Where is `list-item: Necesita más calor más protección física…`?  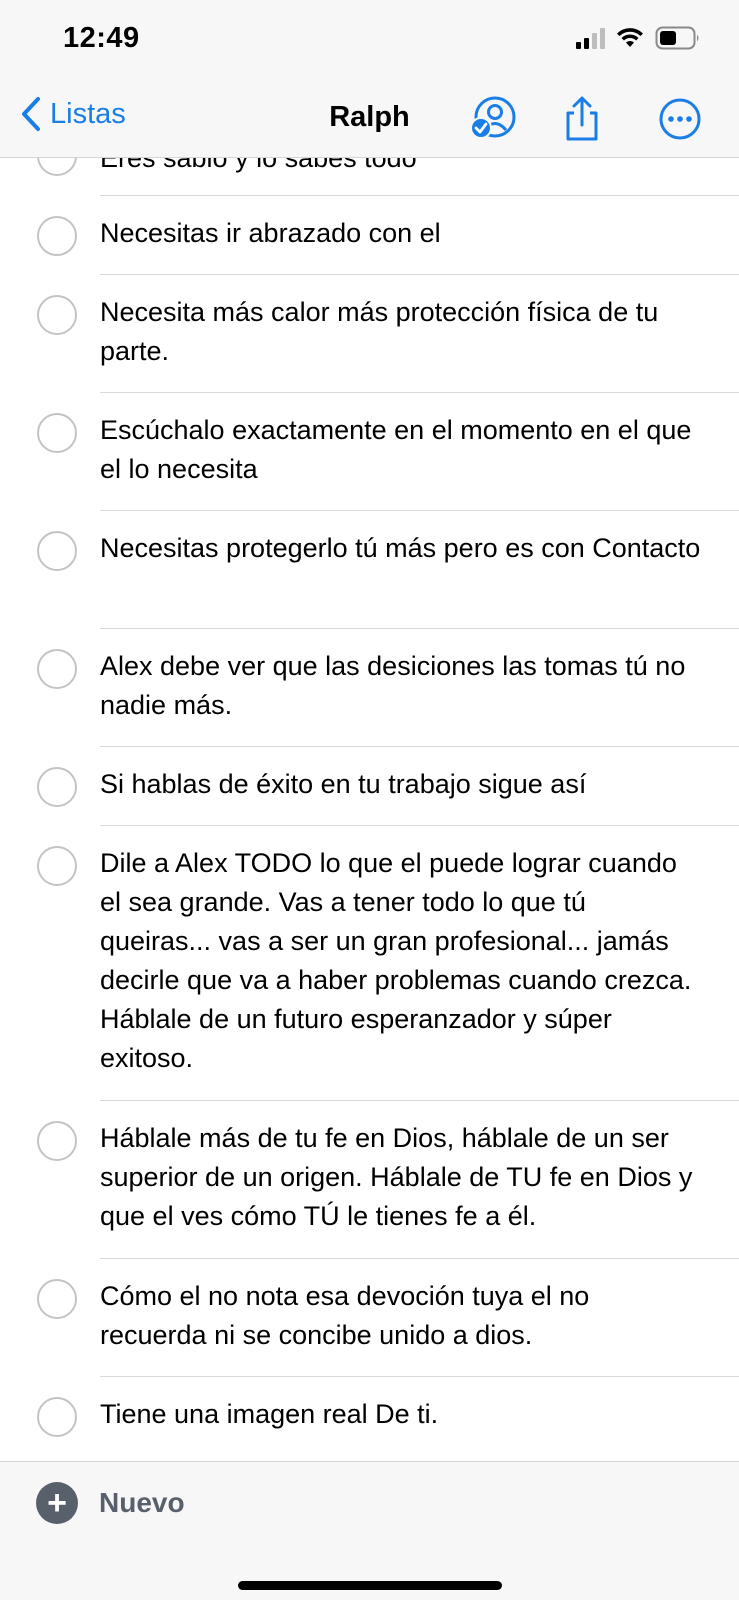 list-item: Necesita más calor más protección física… is located at coordinates (369, 334).